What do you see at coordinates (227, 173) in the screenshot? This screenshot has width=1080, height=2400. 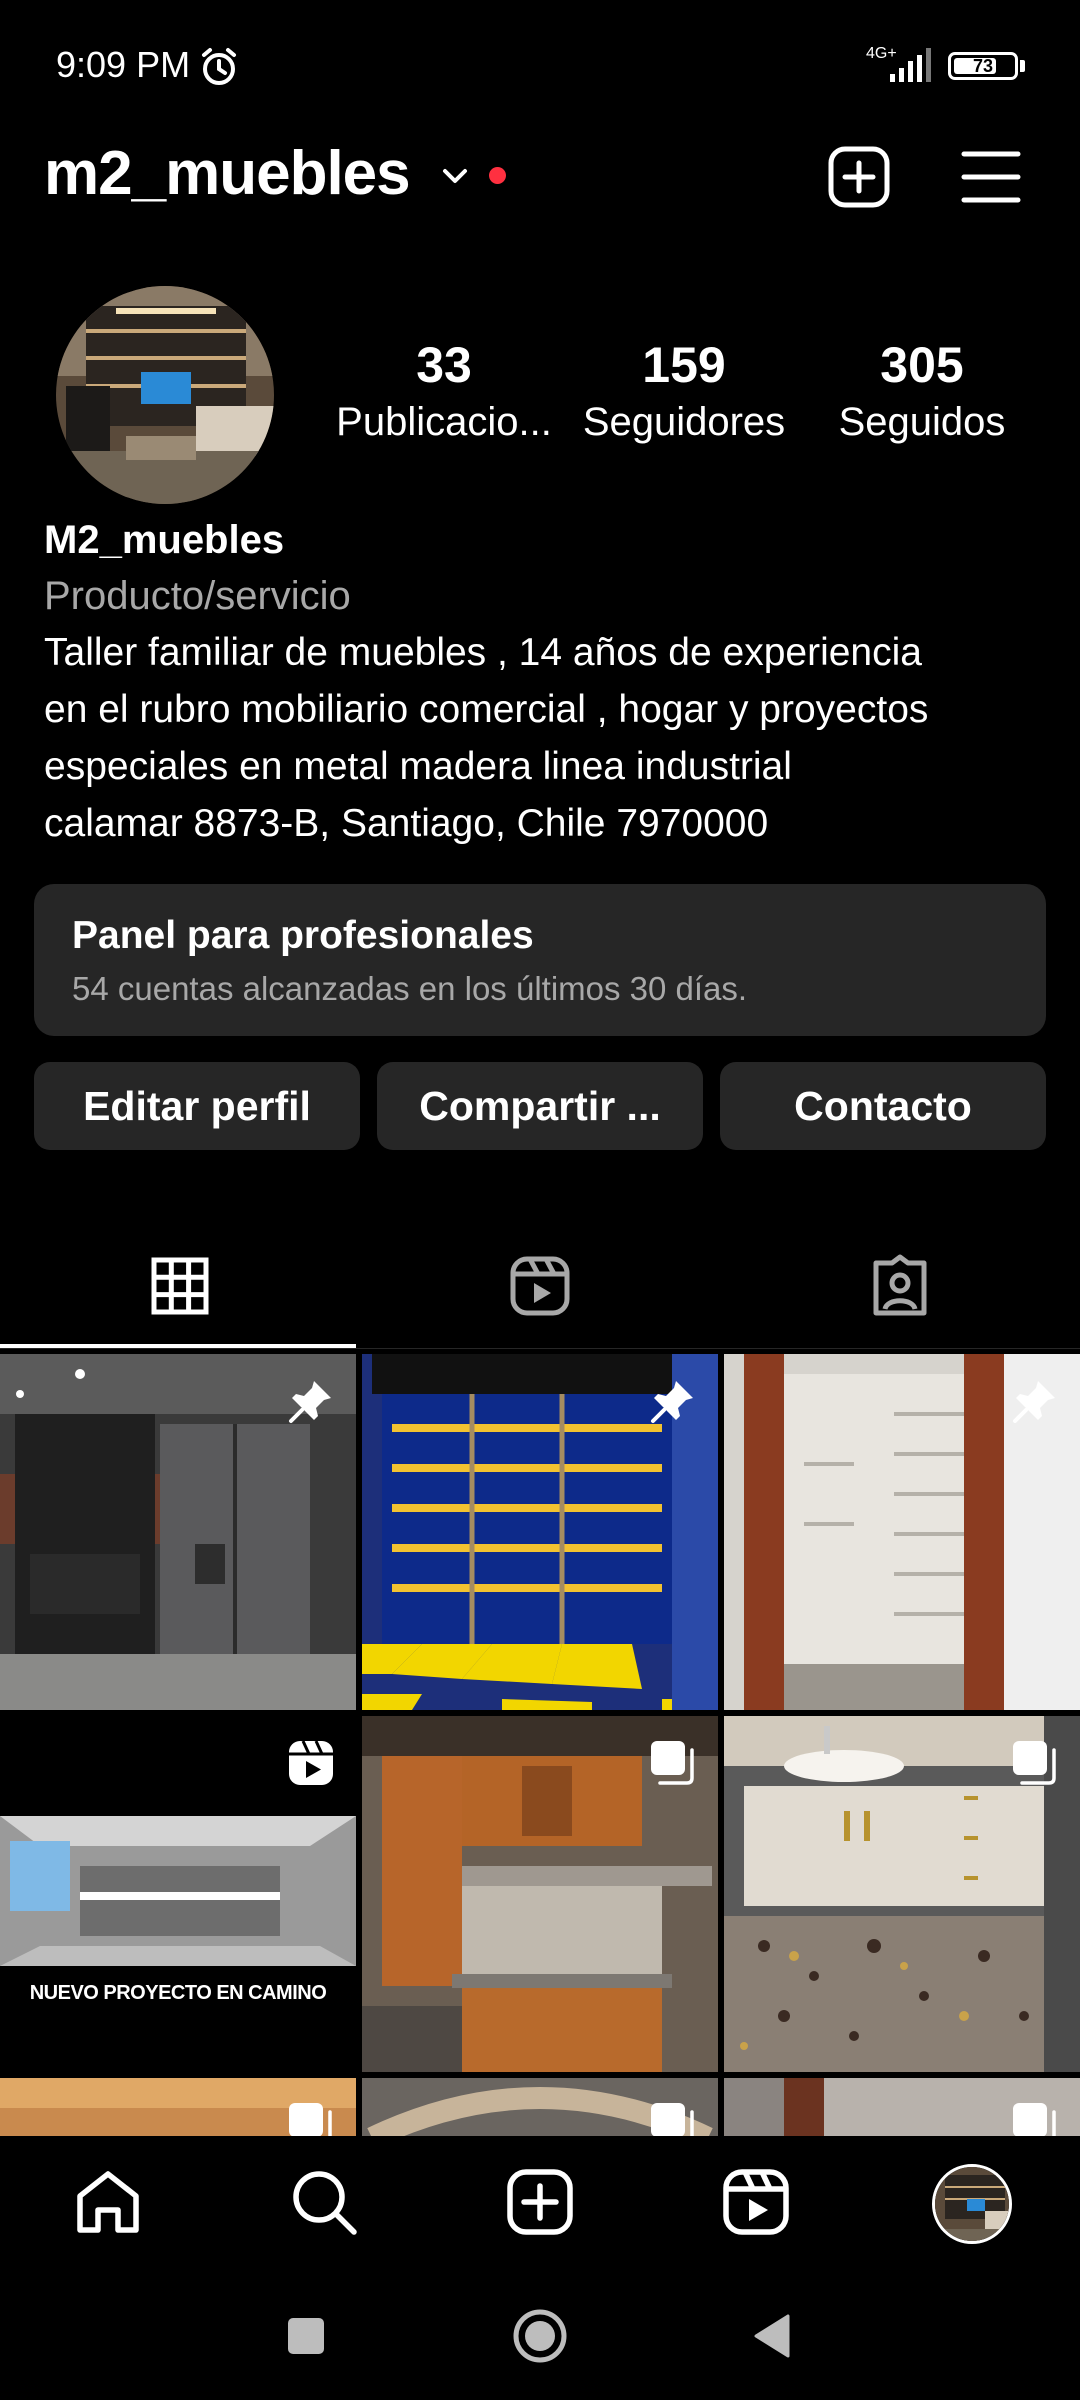 I see `account-username: m2_muebles` at bounding box center [227, 173].